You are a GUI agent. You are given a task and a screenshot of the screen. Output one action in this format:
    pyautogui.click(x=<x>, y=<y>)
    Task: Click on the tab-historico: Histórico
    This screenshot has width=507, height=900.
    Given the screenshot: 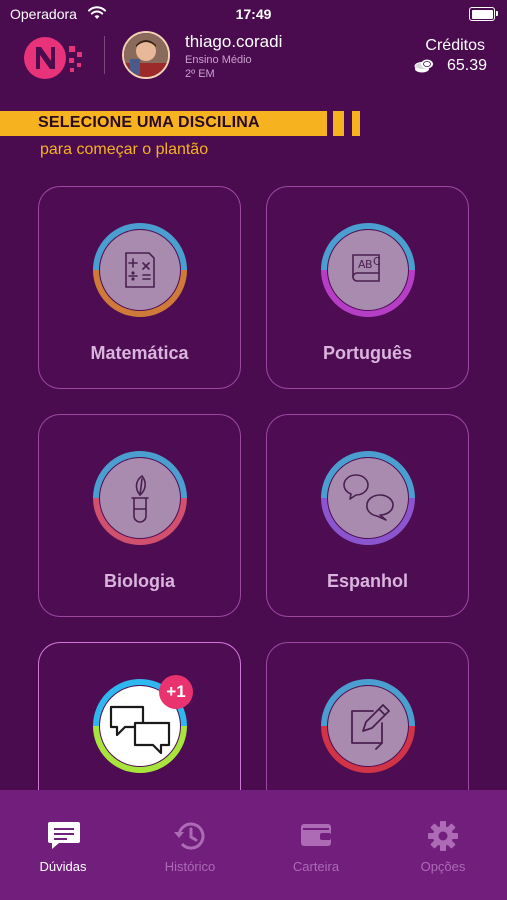 What is the action you would take?
    pyautogui.click(x=190, y=835)
    